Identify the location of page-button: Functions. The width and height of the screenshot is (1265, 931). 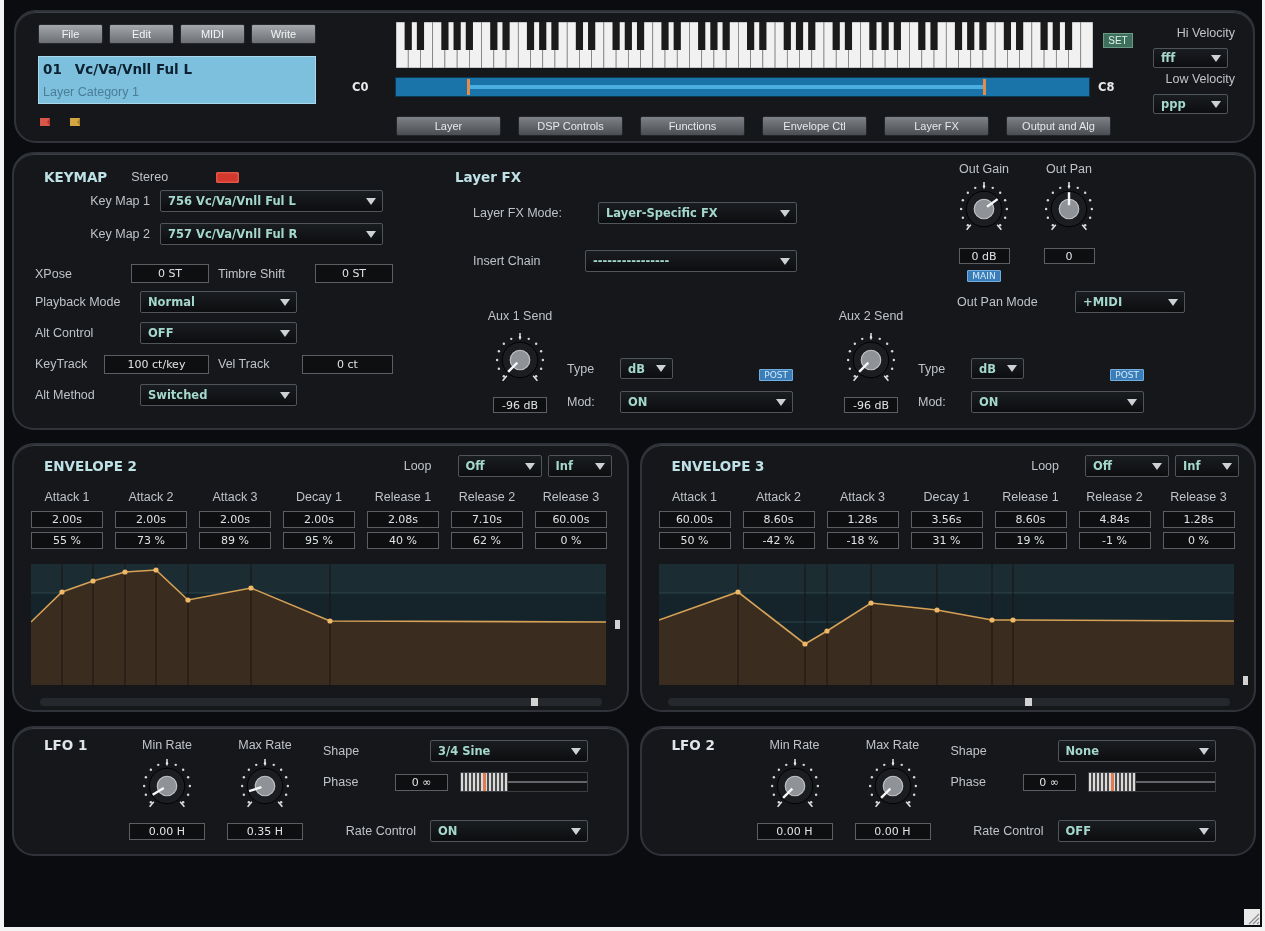
(692, 126).